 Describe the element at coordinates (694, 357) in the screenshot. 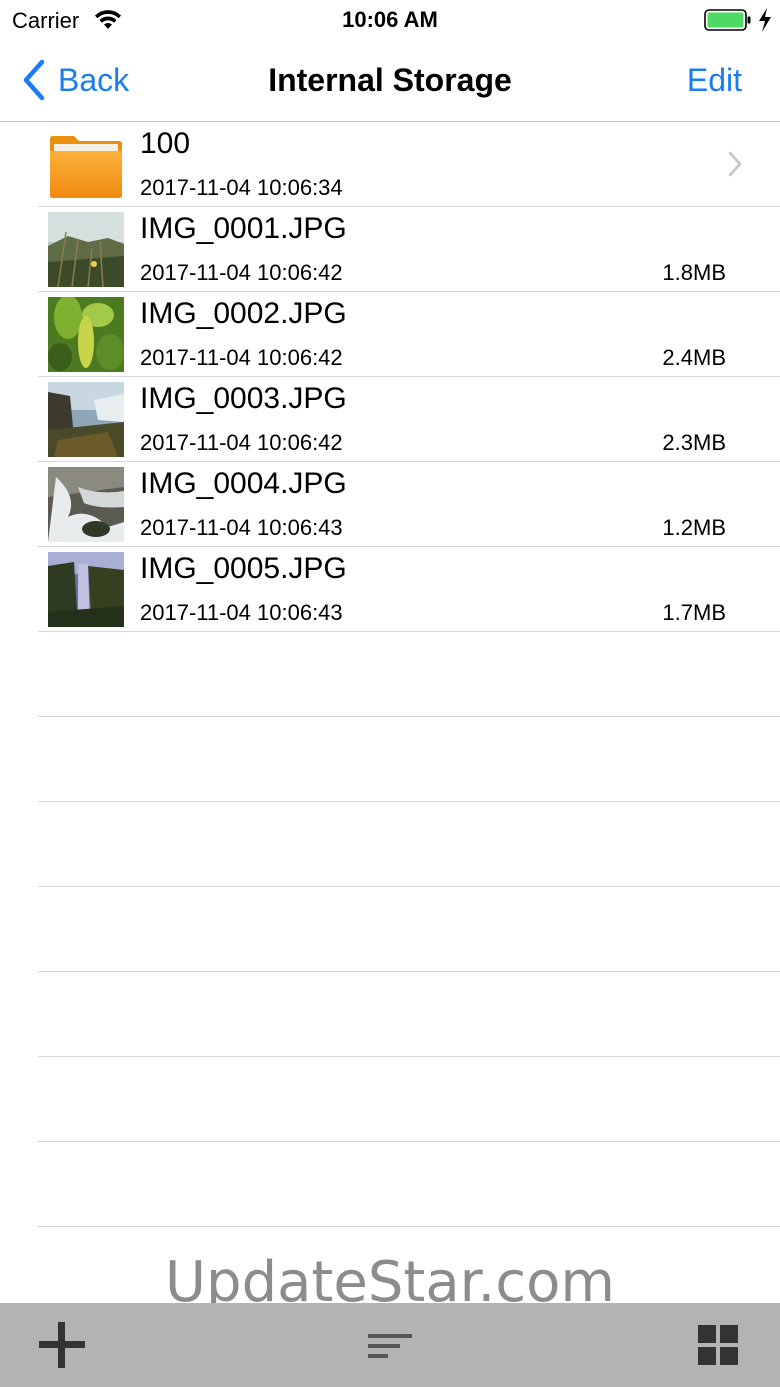

I see `file-size: 2.4MB` at that location.